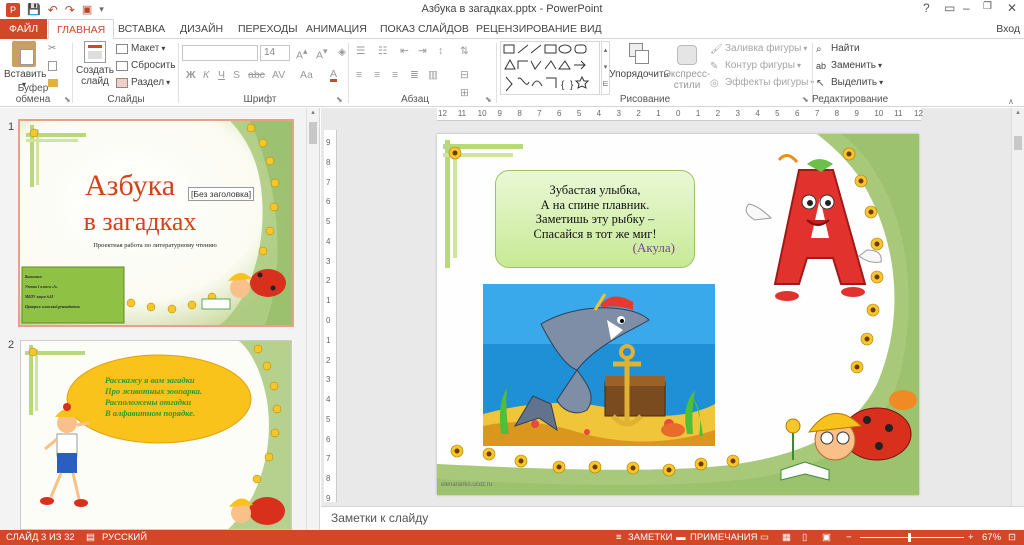 This screenshot has width=1024, height=545. I want to click on italic-button: К, so click(206, 75).